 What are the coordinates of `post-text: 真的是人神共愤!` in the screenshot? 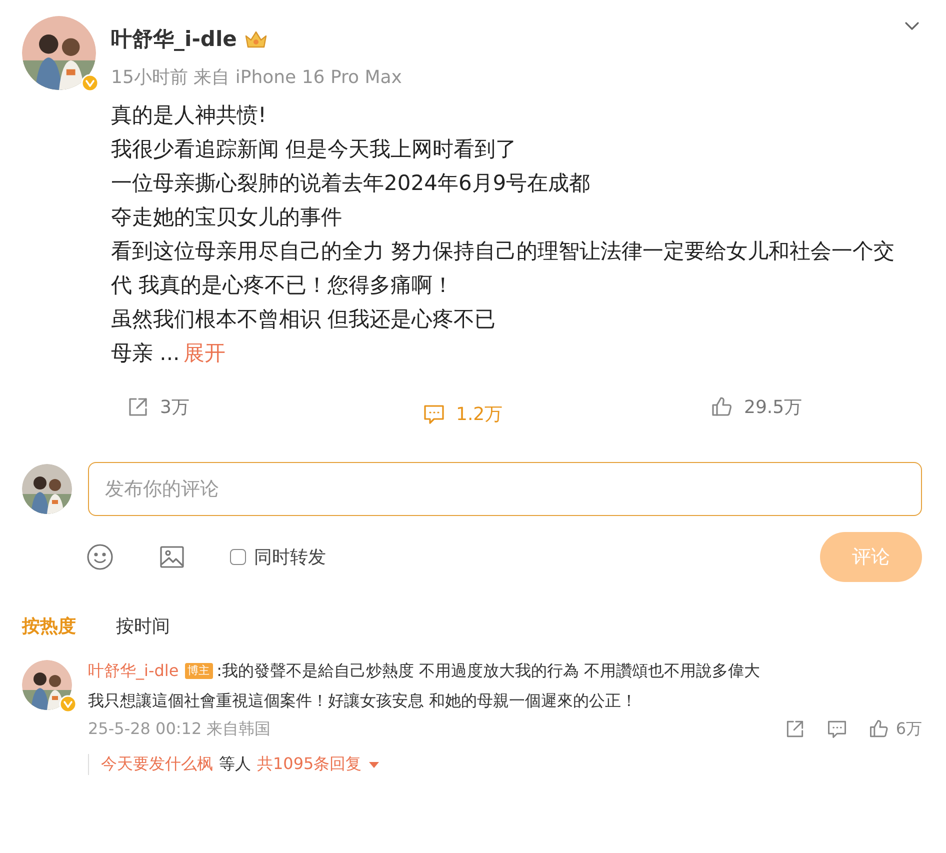 It's located at (189, 115).